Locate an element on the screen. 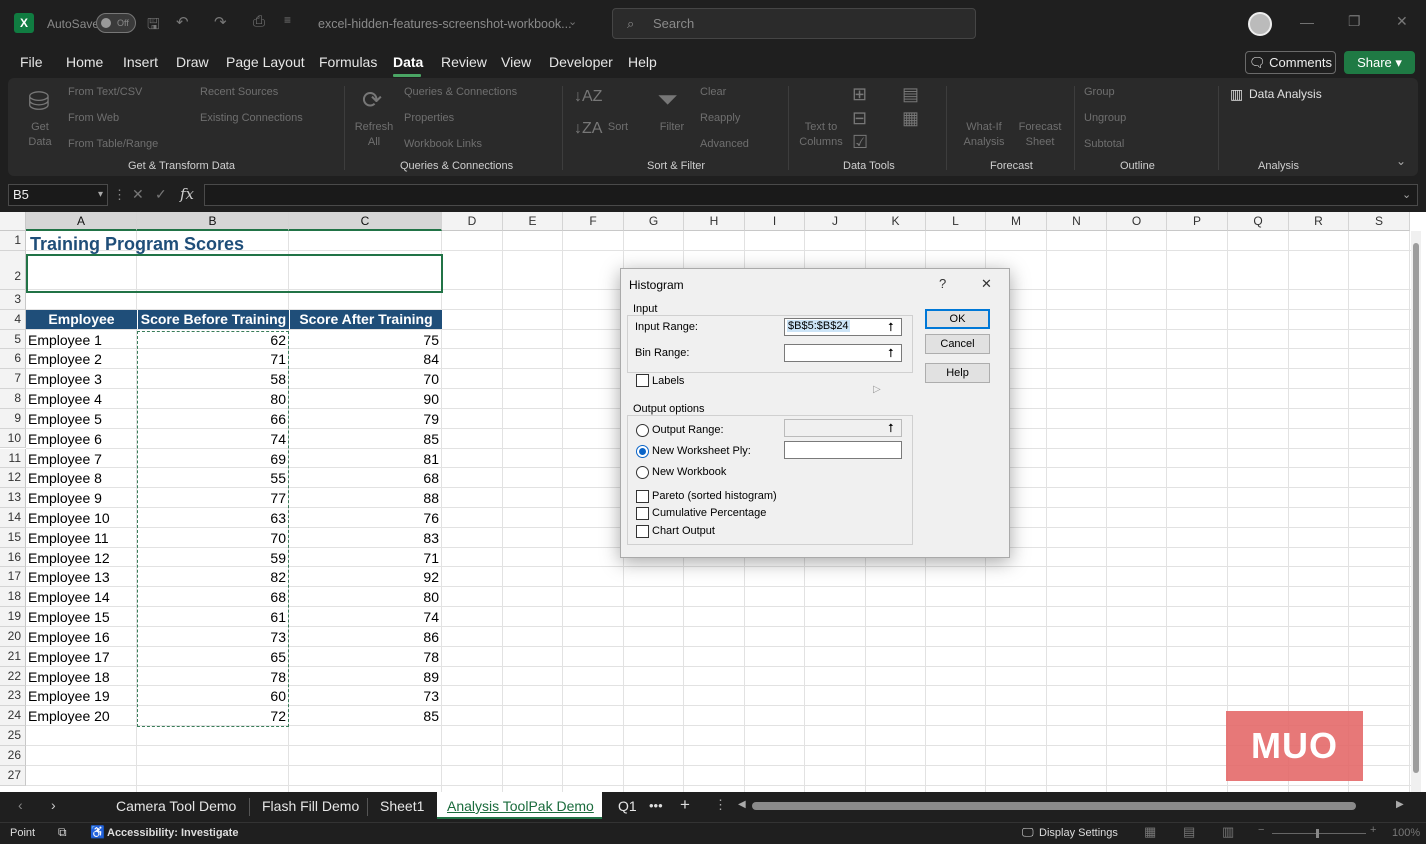 The image size is (1426, 844). column-header-o: O is located at coordinates (1137, 221).